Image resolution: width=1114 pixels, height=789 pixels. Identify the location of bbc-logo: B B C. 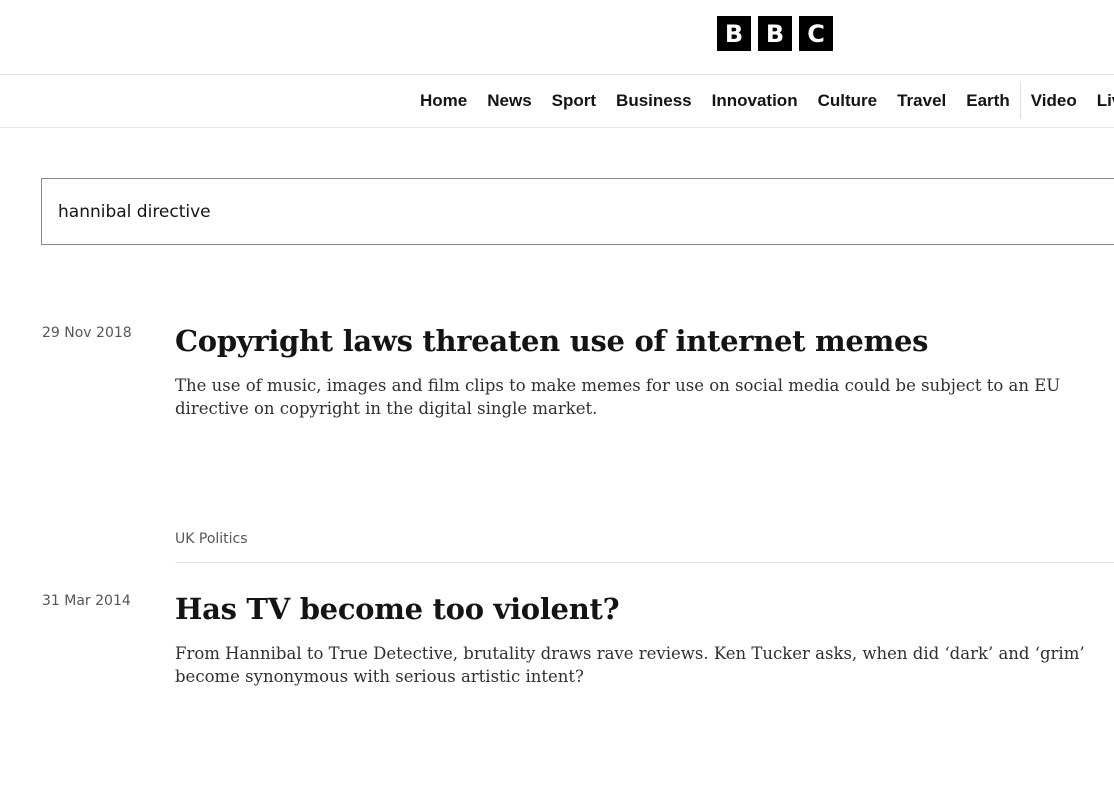
(775, 33).